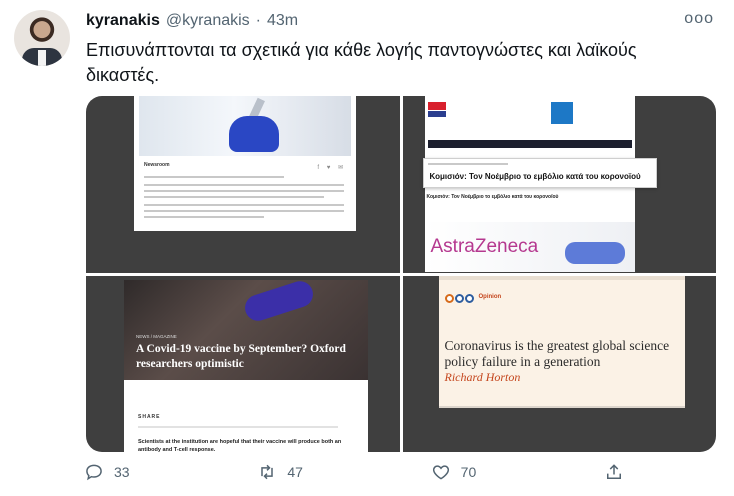 The image size is (734, 496). Describe the element at coordinates (245, 126) in the screenshot. I see `lab-photo` at that location.